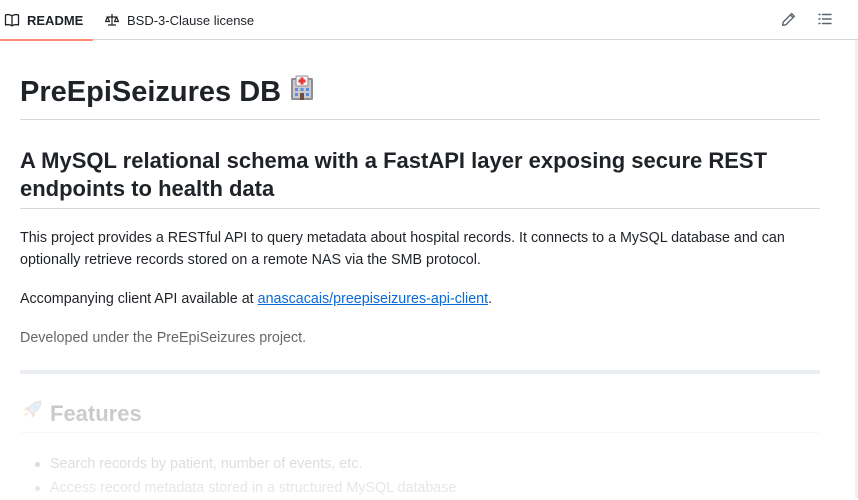  What do you see at coordinates (302, 92) in the screenshot?
I see `hospital-icon` at bounding box center [302, 92].